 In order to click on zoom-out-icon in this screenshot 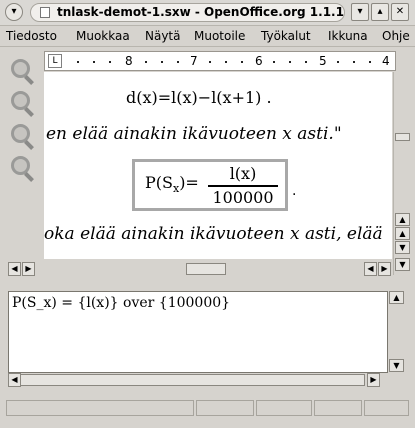, I will do `click(23, 102)`.